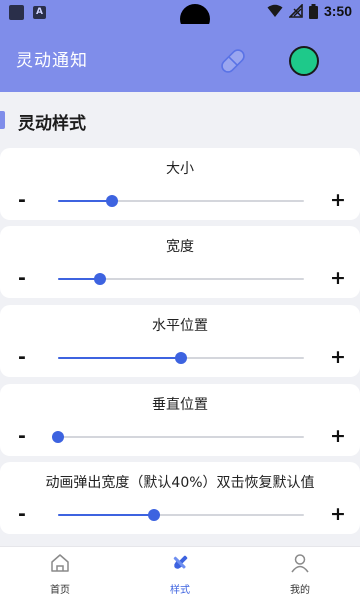 This screenshot has height=600, width=360. I want to click on profile-icon, so click(300, 563).